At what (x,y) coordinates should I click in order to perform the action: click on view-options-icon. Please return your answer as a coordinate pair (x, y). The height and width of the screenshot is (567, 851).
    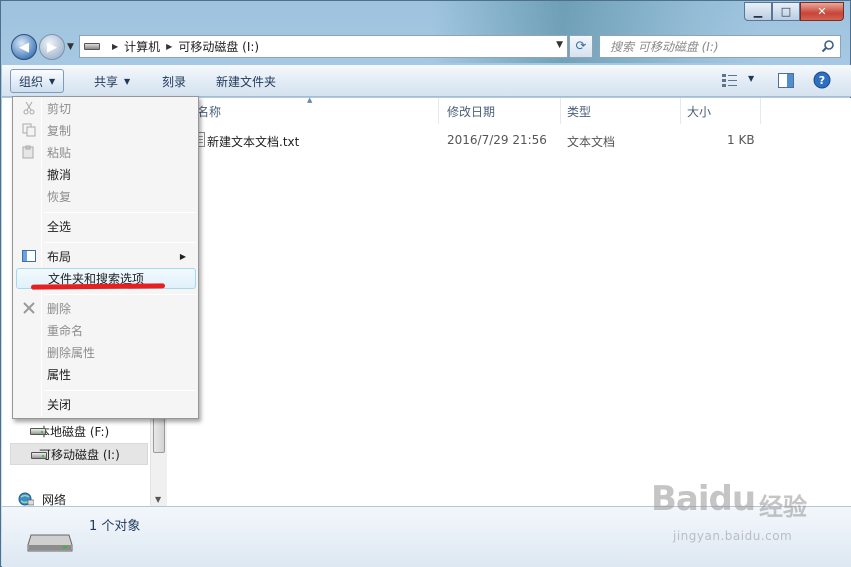
    Looking at the image, I should click on (730, 80).